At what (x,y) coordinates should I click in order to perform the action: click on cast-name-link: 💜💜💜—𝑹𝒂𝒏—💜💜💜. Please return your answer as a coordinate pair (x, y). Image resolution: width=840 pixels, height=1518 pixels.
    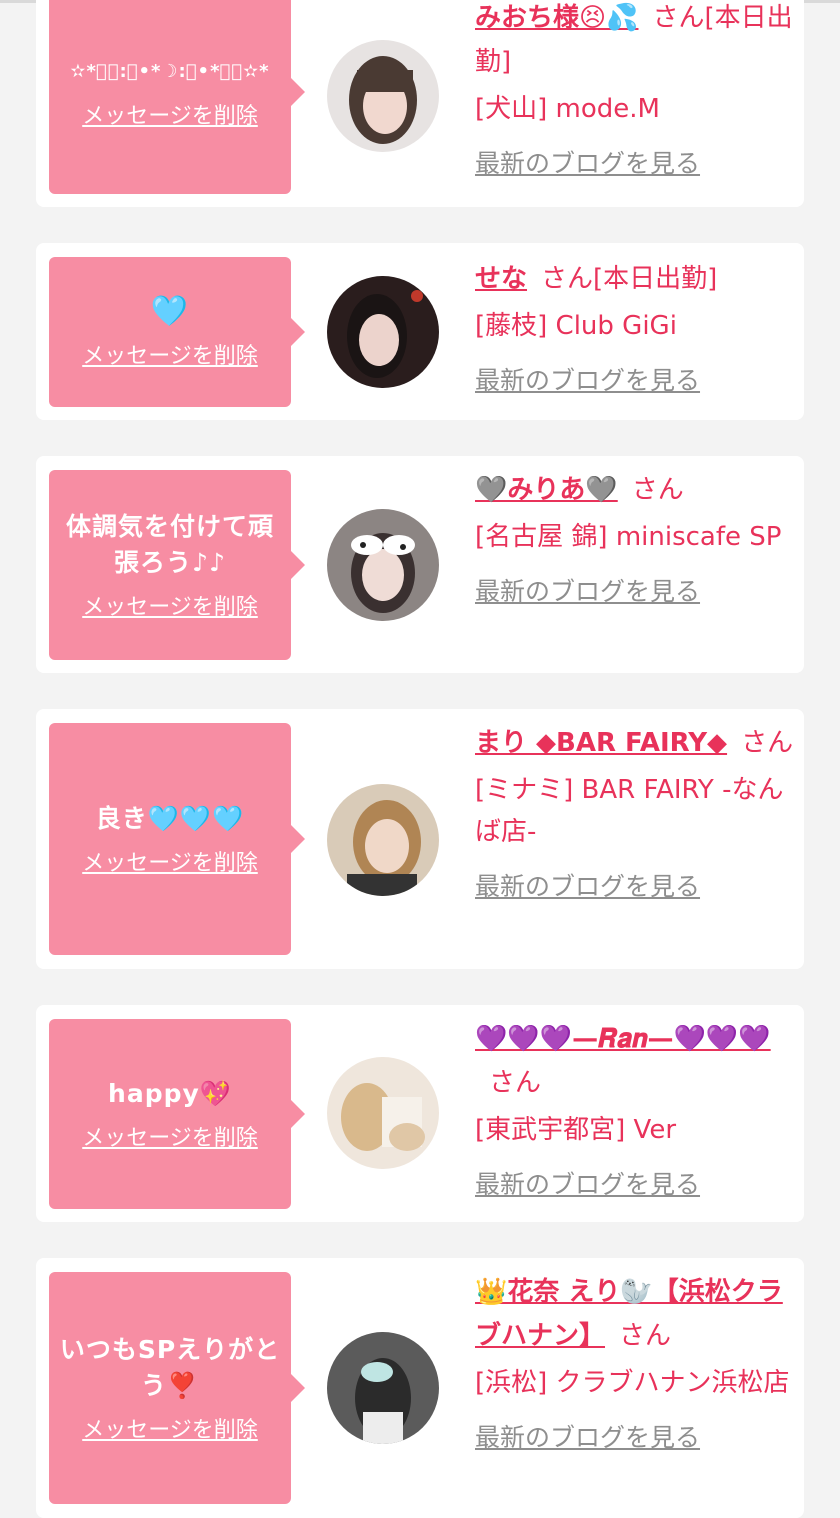
    Looking at the image, I should click on (623, 1039).